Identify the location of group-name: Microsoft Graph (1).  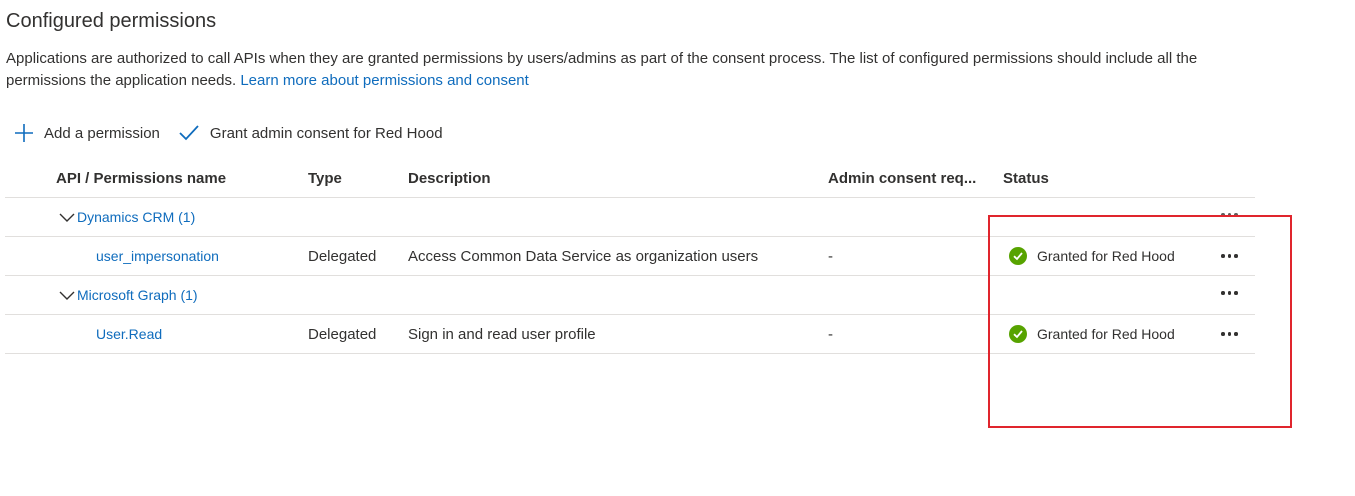
(137, 295).